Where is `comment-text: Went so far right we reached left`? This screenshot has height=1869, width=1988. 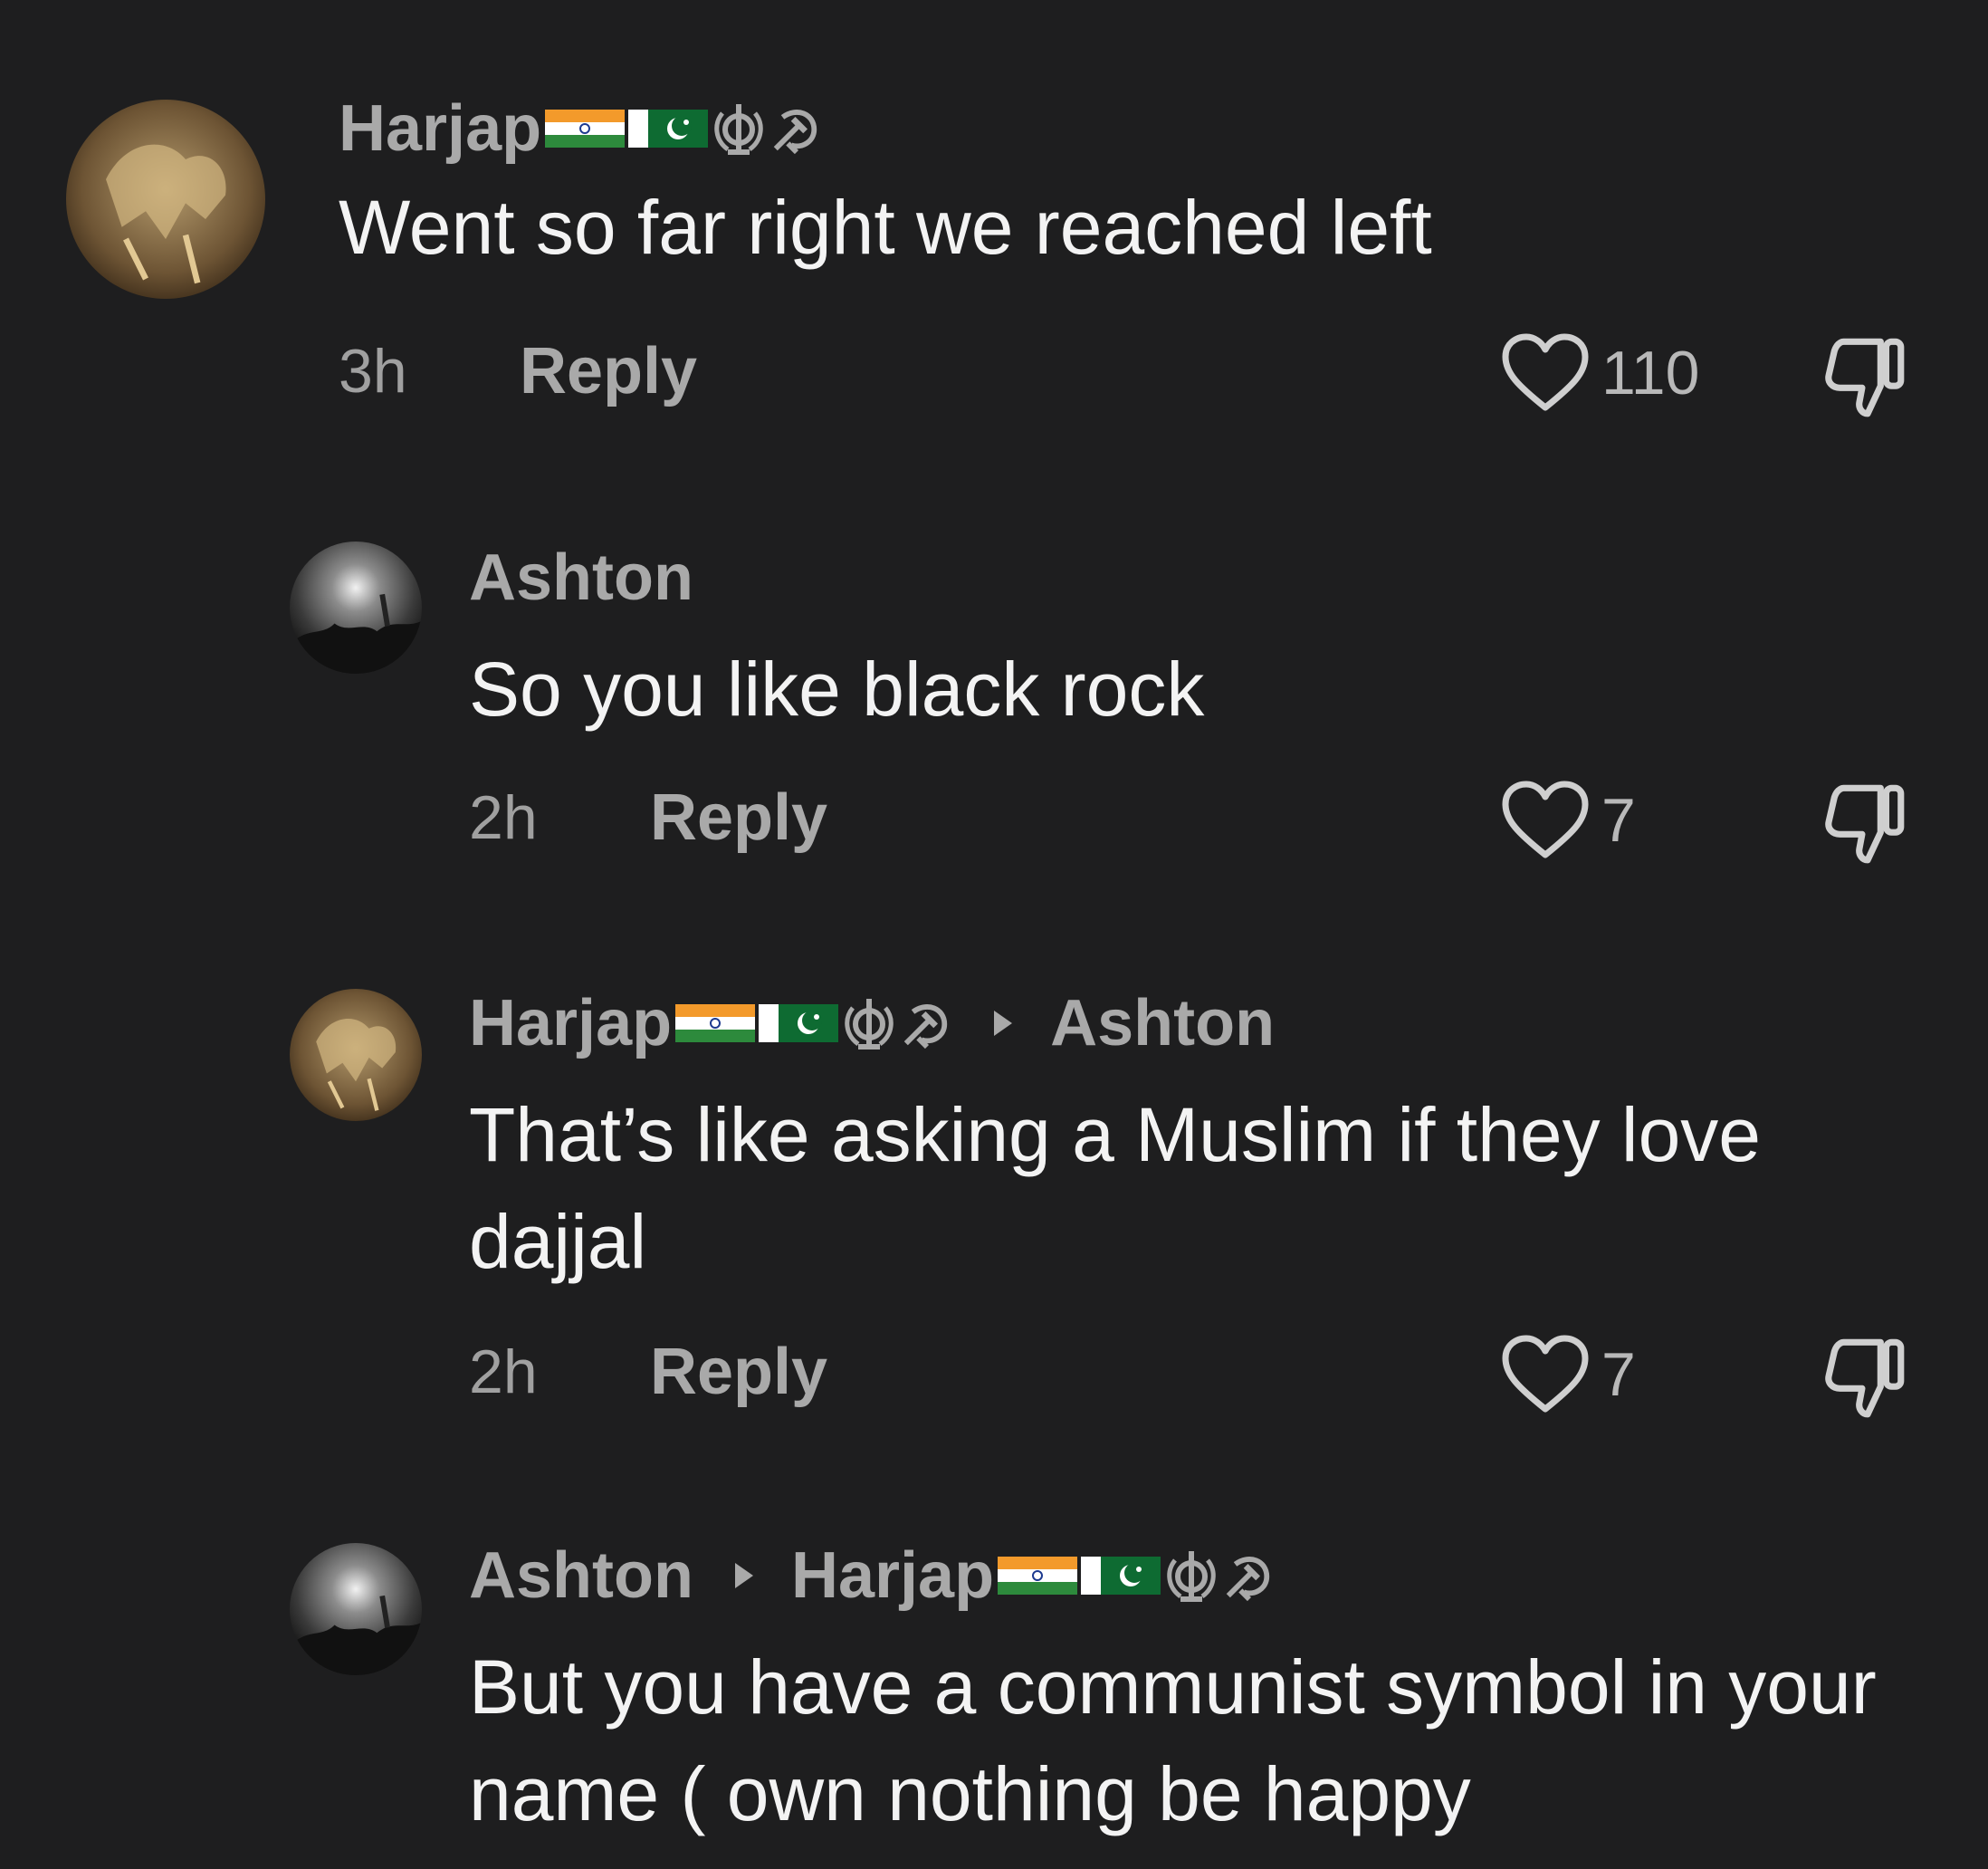
comment-text: Went so far right we reached left is located at coordinates (885, 227).